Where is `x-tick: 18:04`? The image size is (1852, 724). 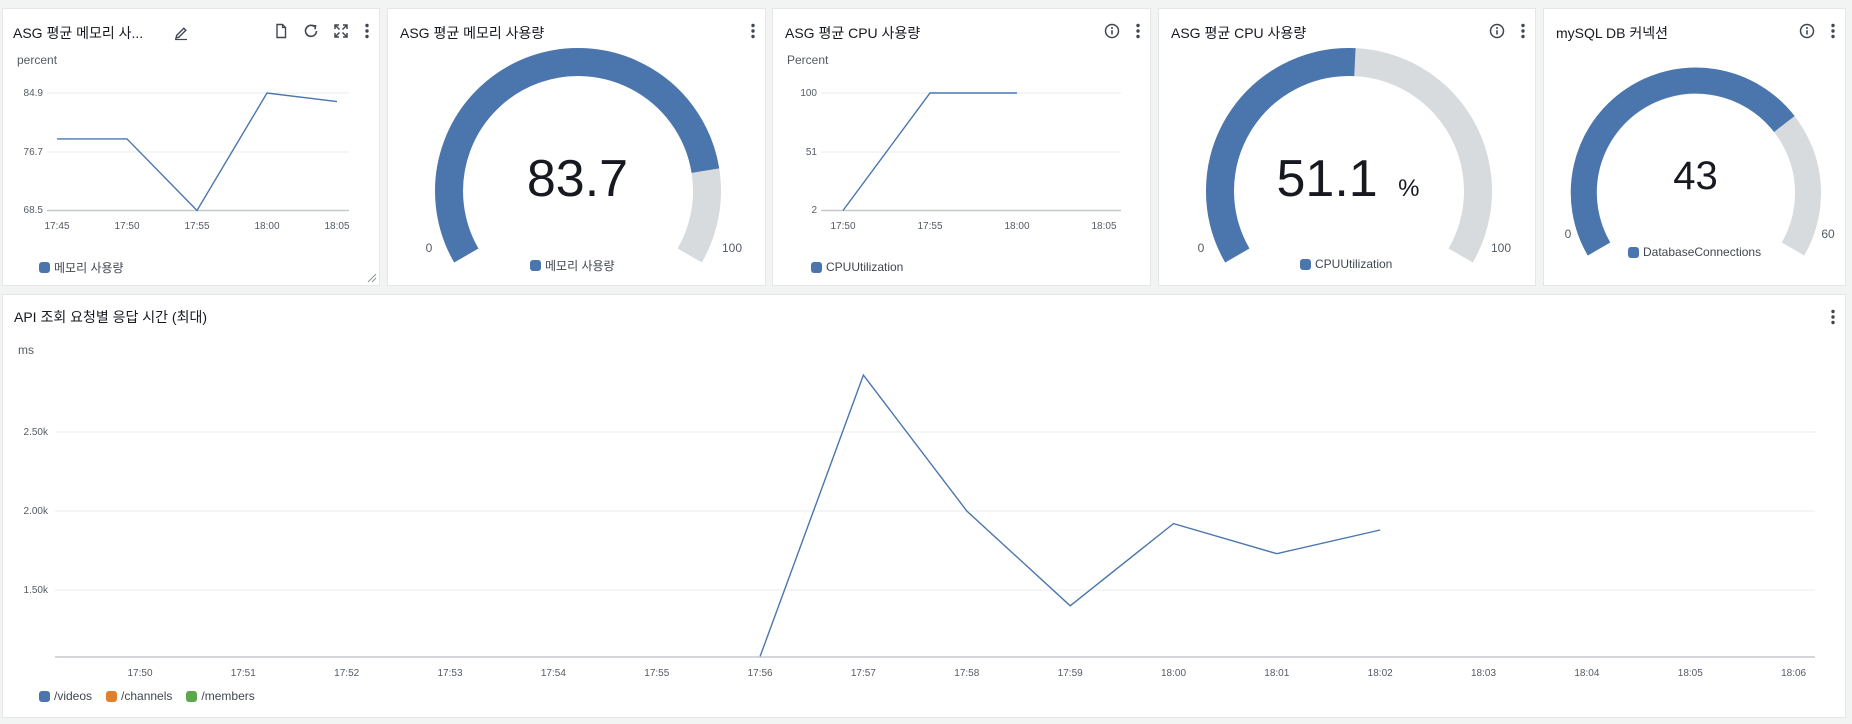 x-tick: 18:04 is located at coordinates (1586, 673).